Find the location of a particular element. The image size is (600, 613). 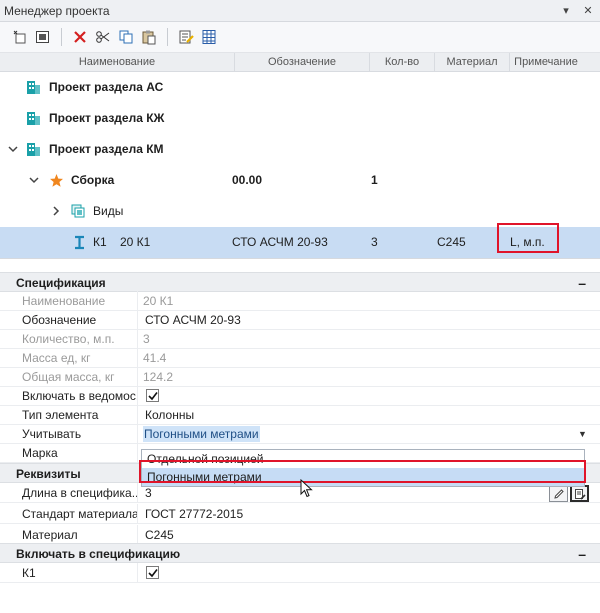

checkmark-icon is located at coordinates (153, 396).